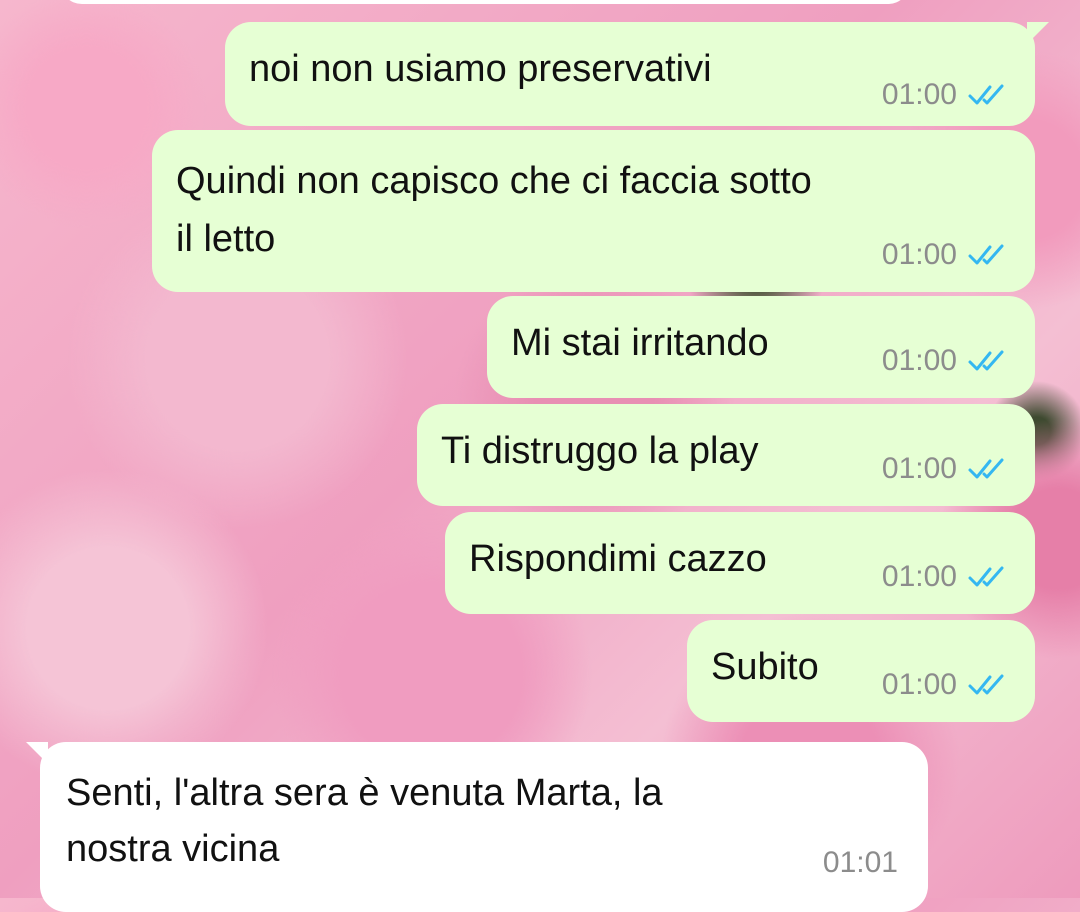 The height and width of the screenshot is (912, 1080). What do you see at coordinates (480, 69) in the screenshot?
I see `message-text: noi non usiamo preservativi` at bounding box center [480, 69].